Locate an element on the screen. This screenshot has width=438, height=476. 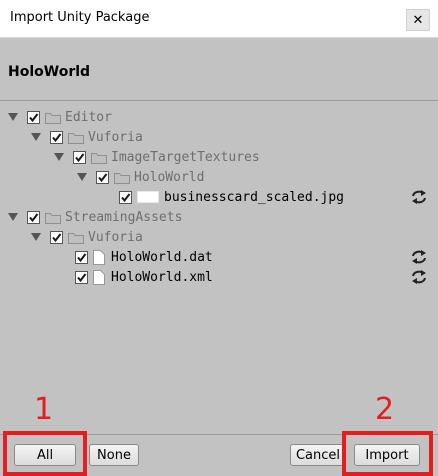
tree-row-vuforia: Vuforia is located at coordinates (87, 137).